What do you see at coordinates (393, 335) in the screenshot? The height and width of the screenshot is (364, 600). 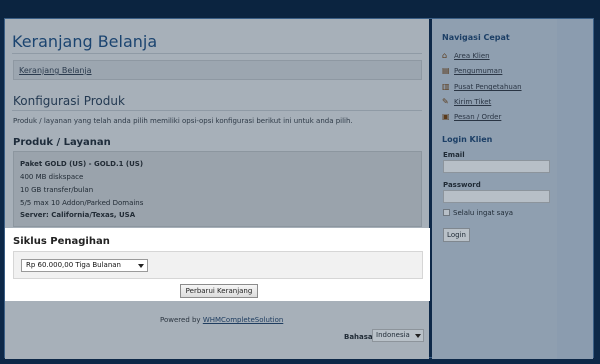 I see `language-value: Indonesia` at bounding box center [393, 335].